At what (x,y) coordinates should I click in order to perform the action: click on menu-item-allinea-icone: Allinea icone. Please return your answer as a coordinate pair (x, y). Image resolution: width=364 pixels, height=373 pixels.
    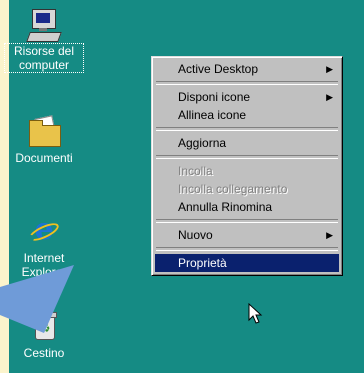
    Looking at the image, I should click on (247, 115).